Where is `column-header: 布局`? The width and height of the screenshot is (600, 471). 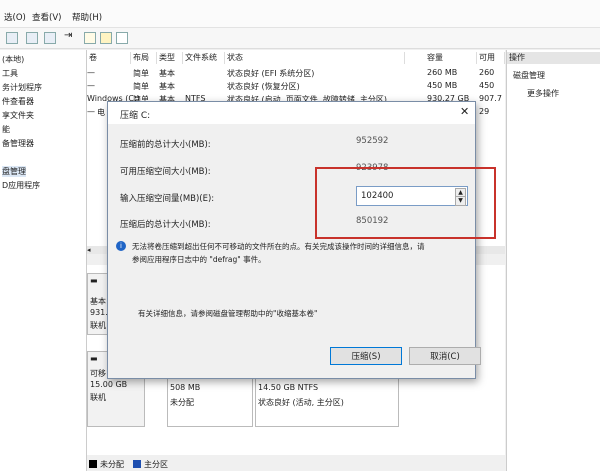
column-header: 布局 is located at coordinates (144, 58).